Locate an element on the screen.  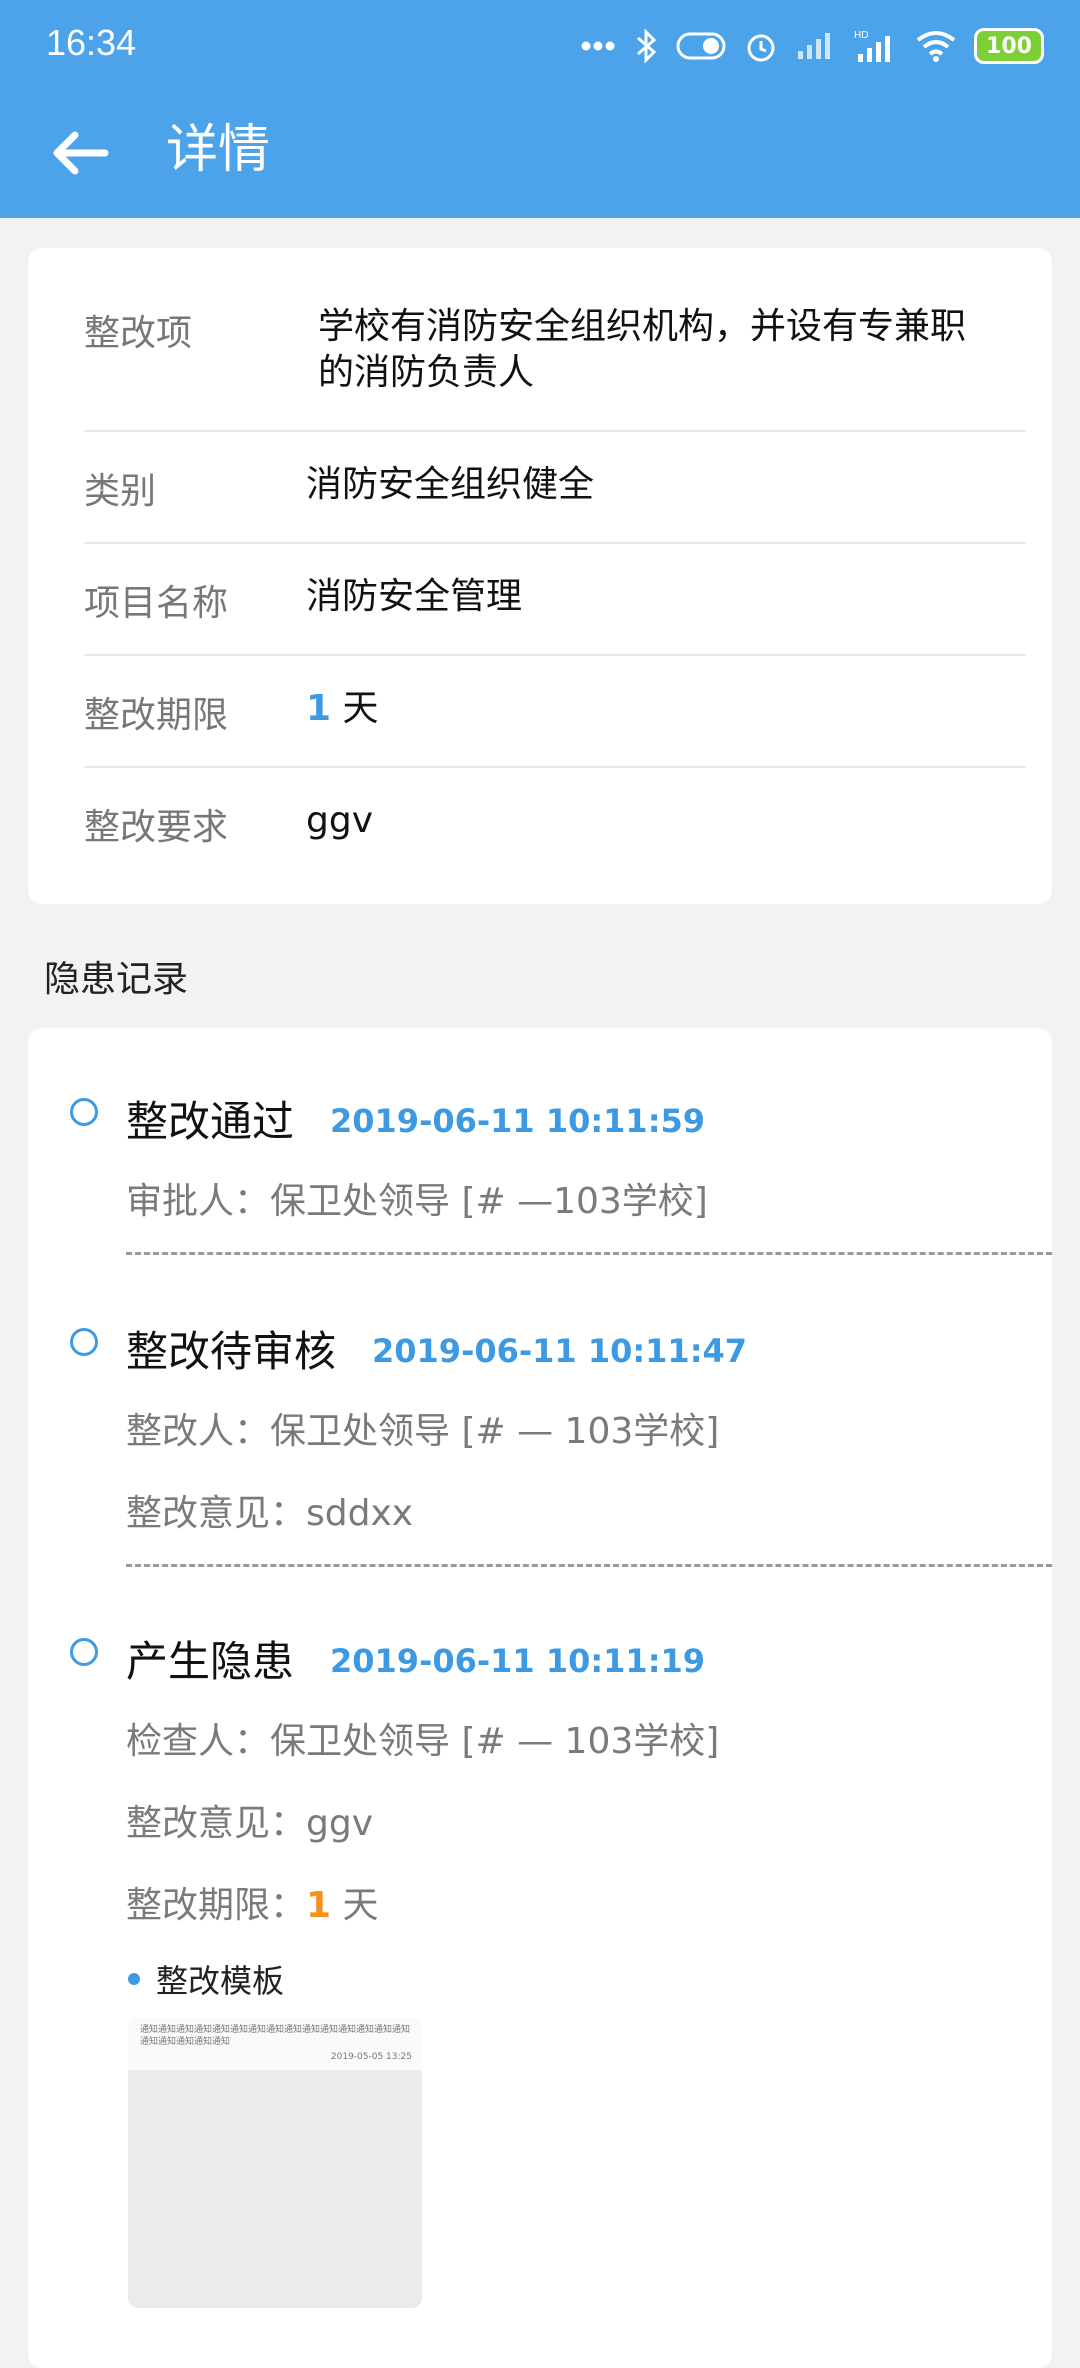
template-label: 整改模板 is located at coordinates (220, 1981).